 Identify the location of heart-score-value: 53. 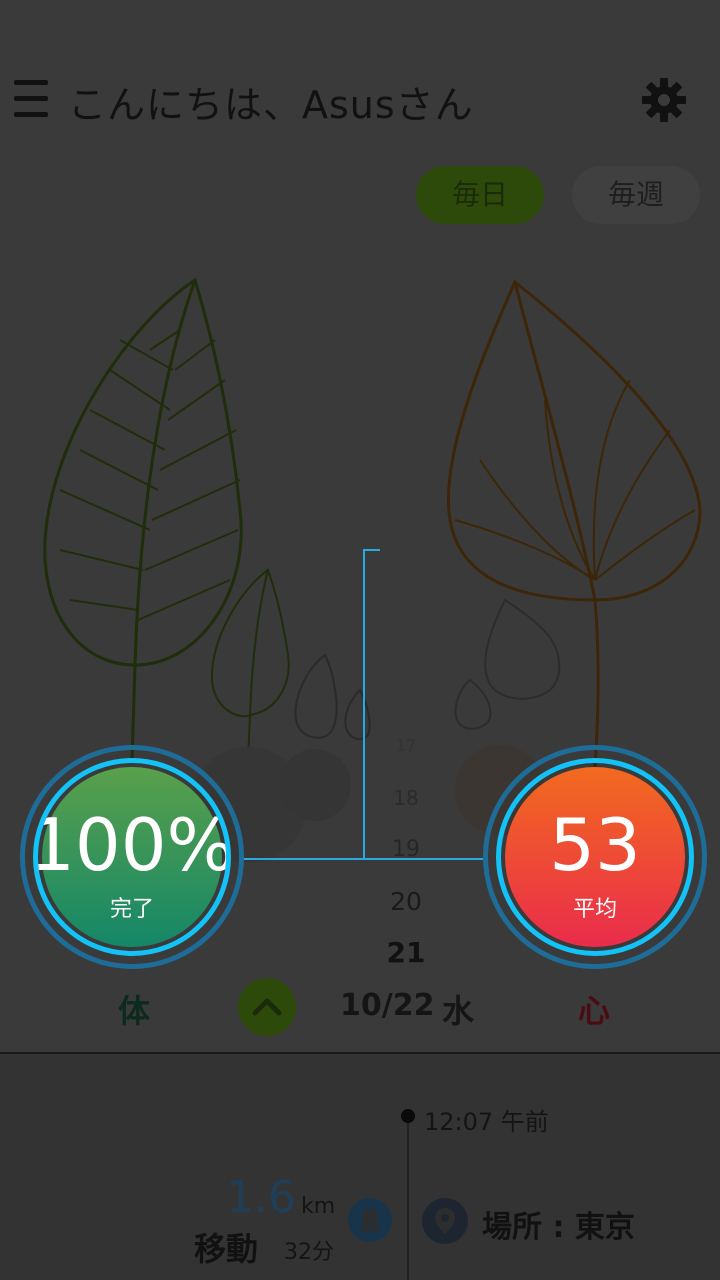
(595, 845).